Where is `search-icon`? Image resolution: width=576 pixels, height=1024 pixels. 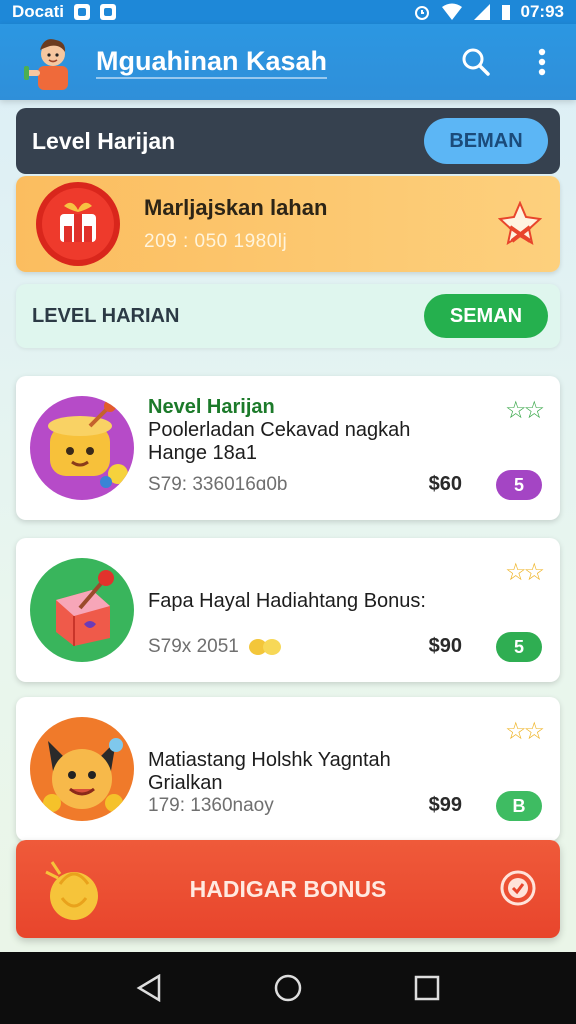
search-icon is located at coordinates (476, 62).